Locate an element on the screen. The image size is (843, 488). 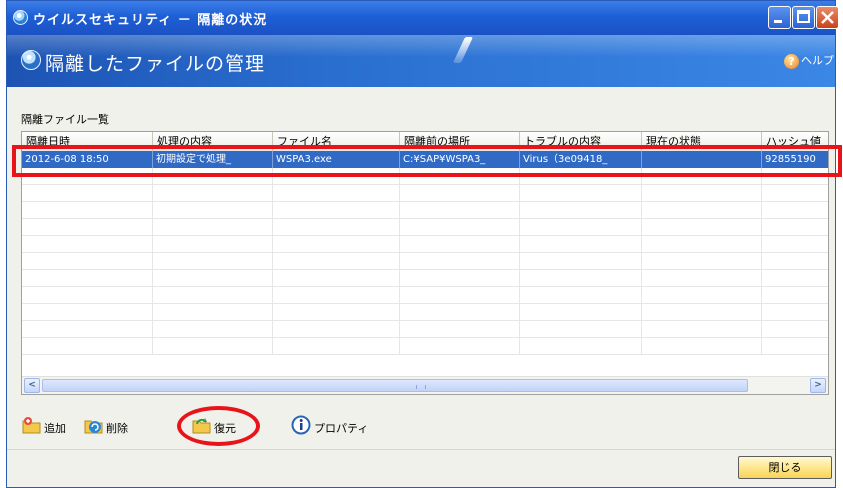
horizontal-scrollbar: < > is located at coordinates (425, 385).